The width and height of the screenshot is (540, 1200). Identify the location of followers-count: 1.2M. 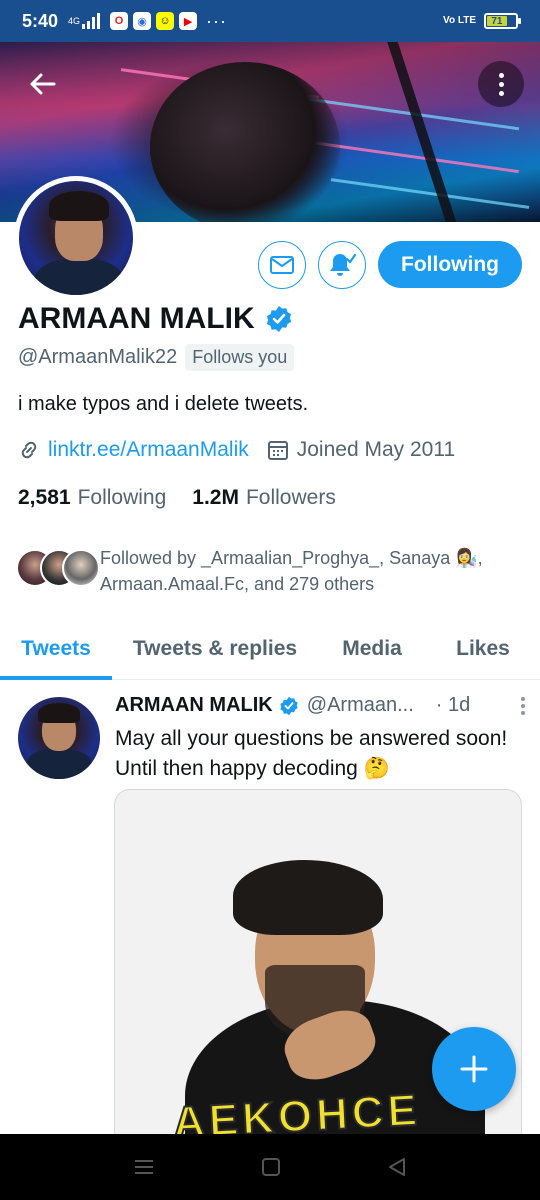
(215, 497).